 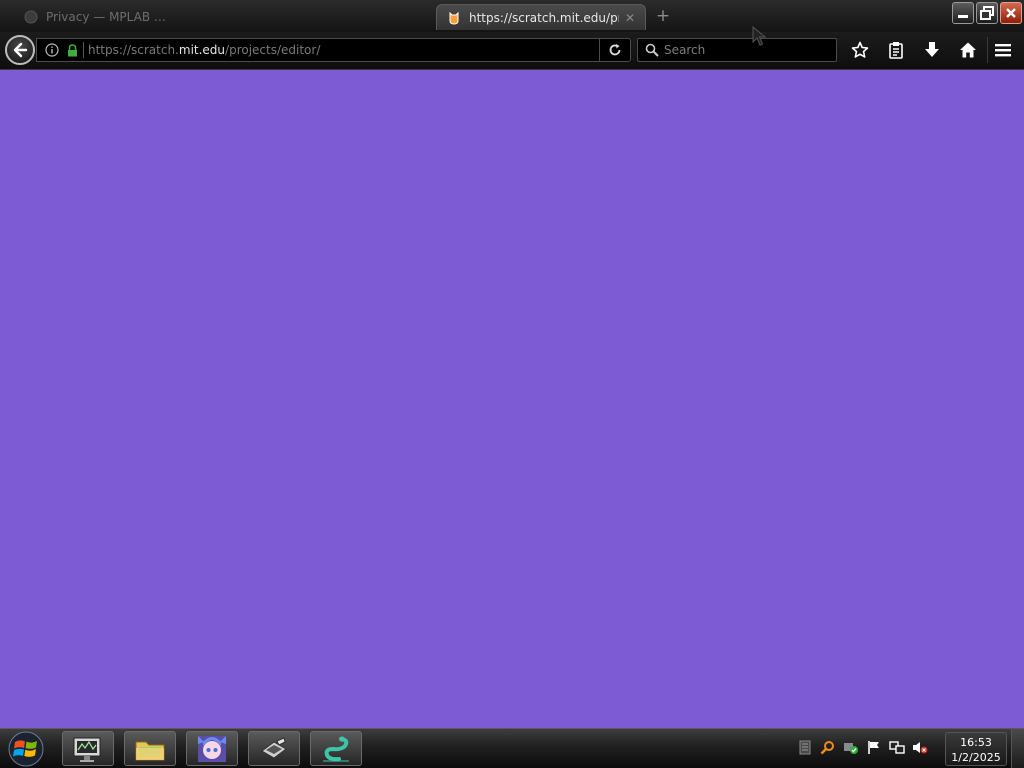 I want to click on restore-button, so click(x=987, y=13).